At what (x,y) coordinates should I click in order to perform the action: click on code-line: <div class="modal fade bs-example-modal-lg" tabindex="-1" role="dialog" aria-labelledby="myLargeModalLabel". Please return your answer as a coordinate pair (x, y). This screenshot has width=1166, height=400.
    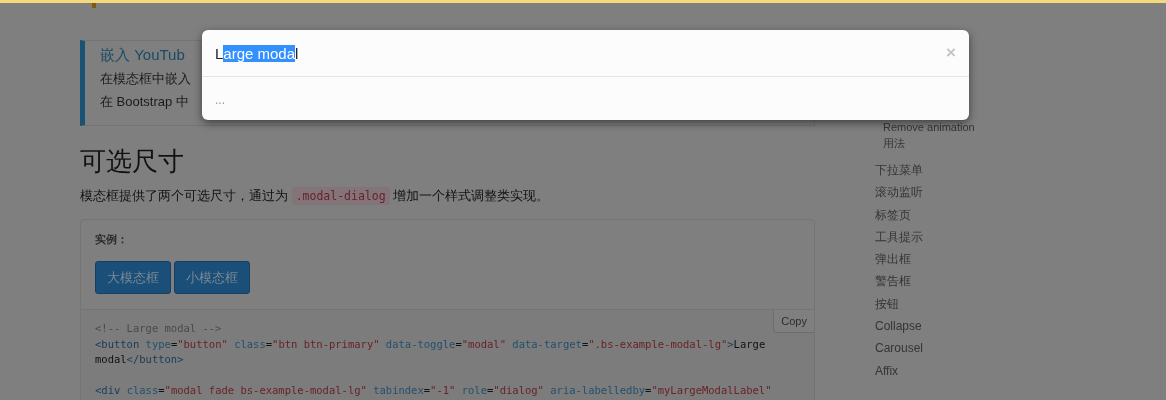
    Looking at the image, I should click on (433, 390).